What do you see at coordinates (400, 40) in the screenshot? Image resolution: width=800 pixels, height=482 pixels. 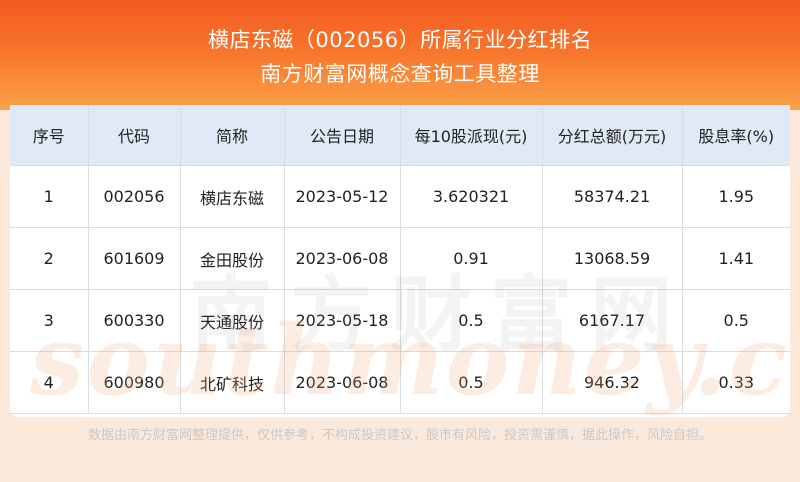 I see `page-title: 横店东磁（002056）所属行业分红排名` at bounding box center [400, 40].